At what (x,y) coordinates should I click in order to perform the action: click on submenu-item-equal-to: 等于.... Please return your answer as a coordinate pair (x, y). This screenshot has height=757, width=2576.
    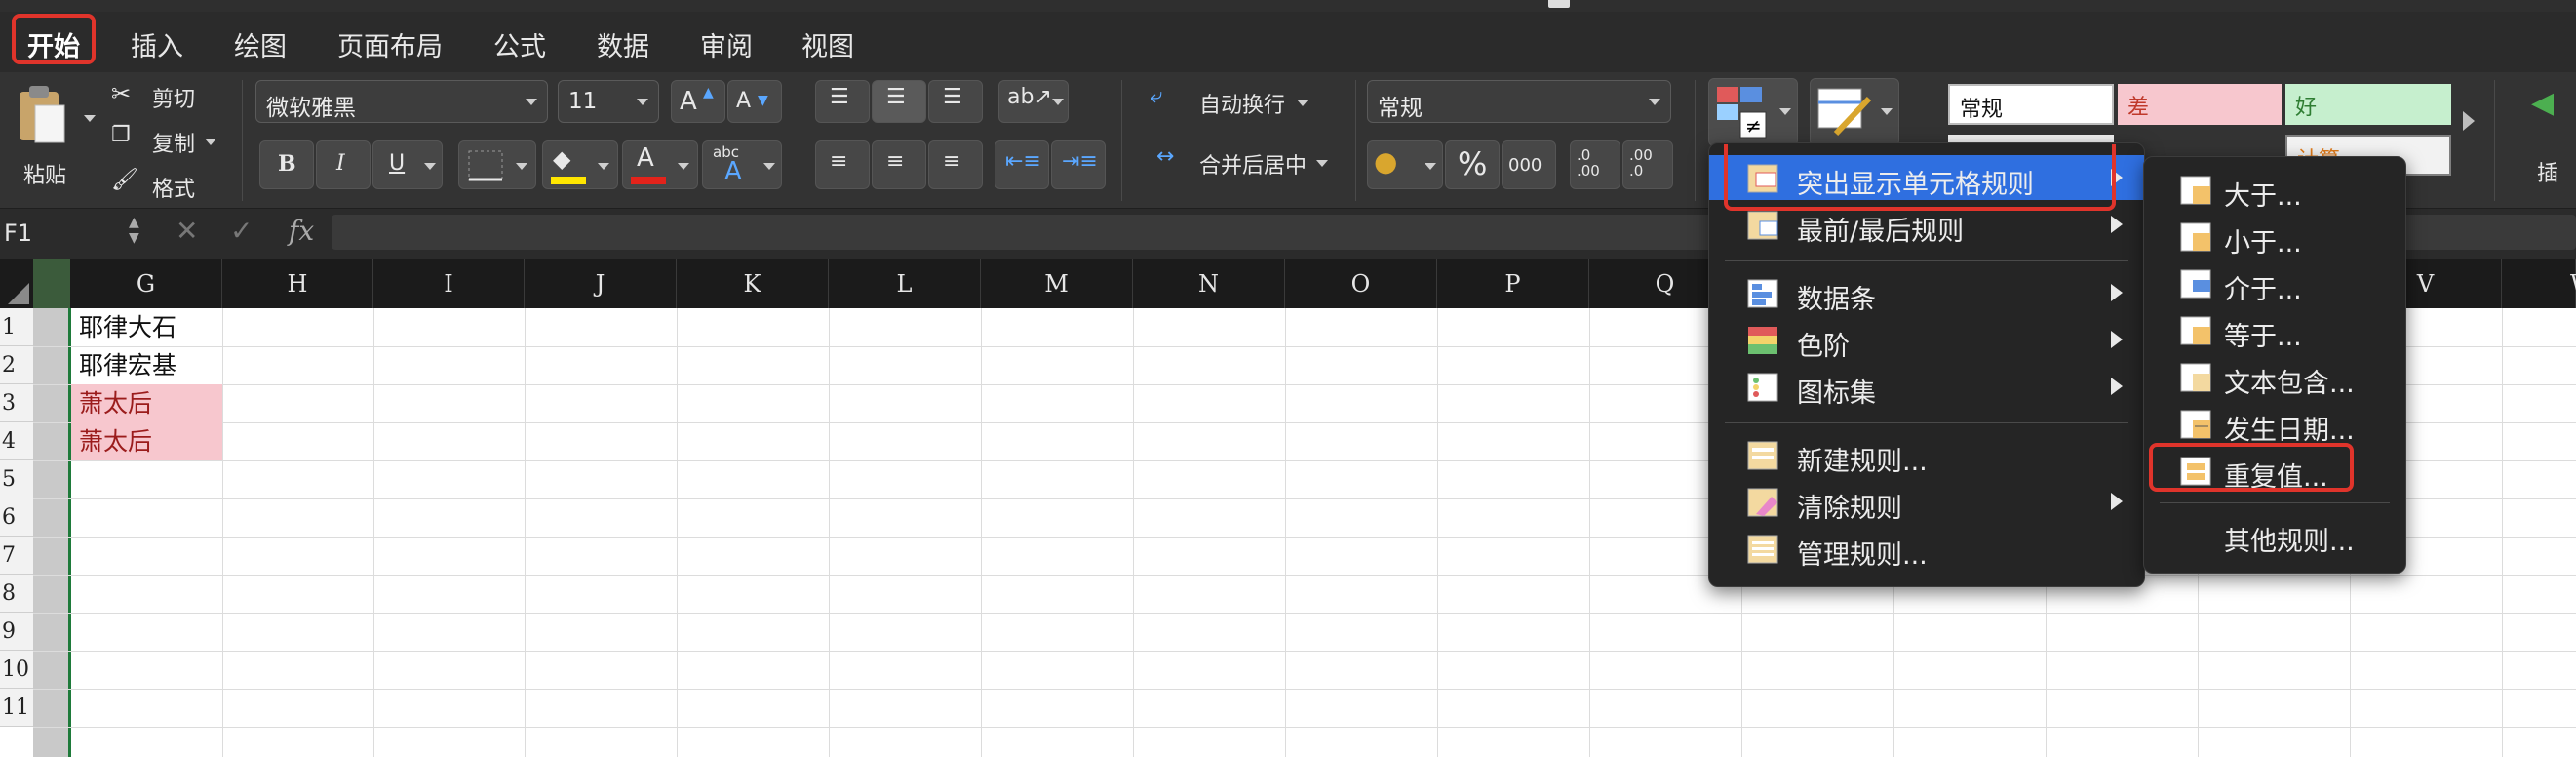
    Looking at the image, I should click on (2274, 329).